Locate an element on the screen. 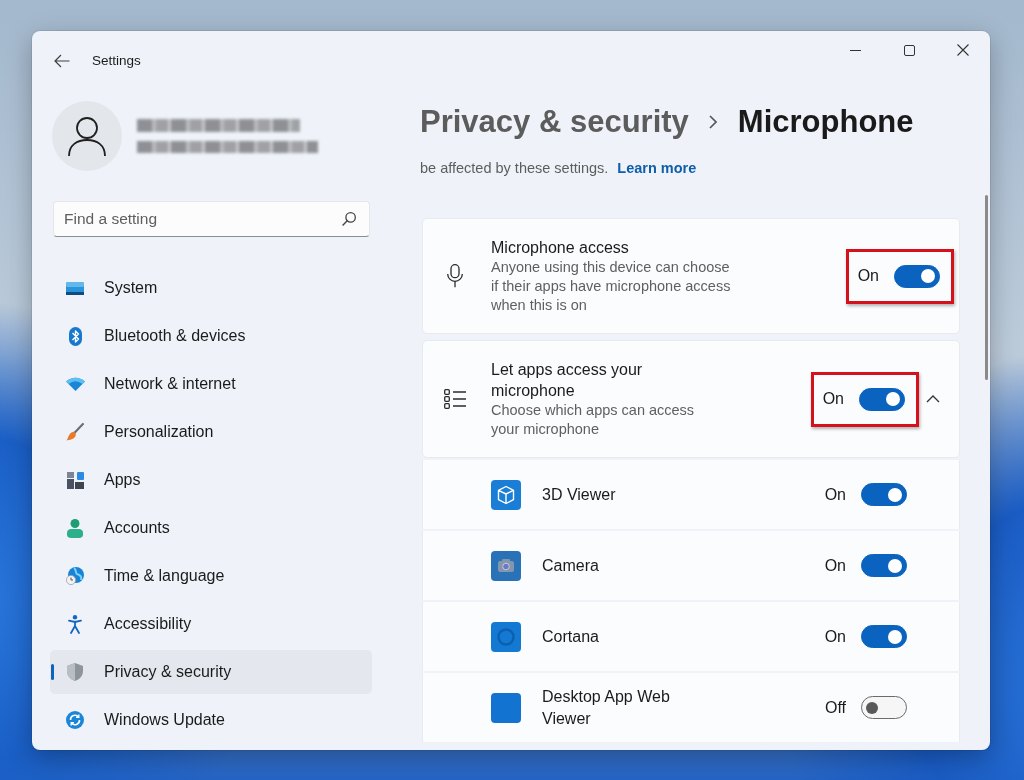 The image size is (1024, 780). person-icon is located at coordinates (75, 528).